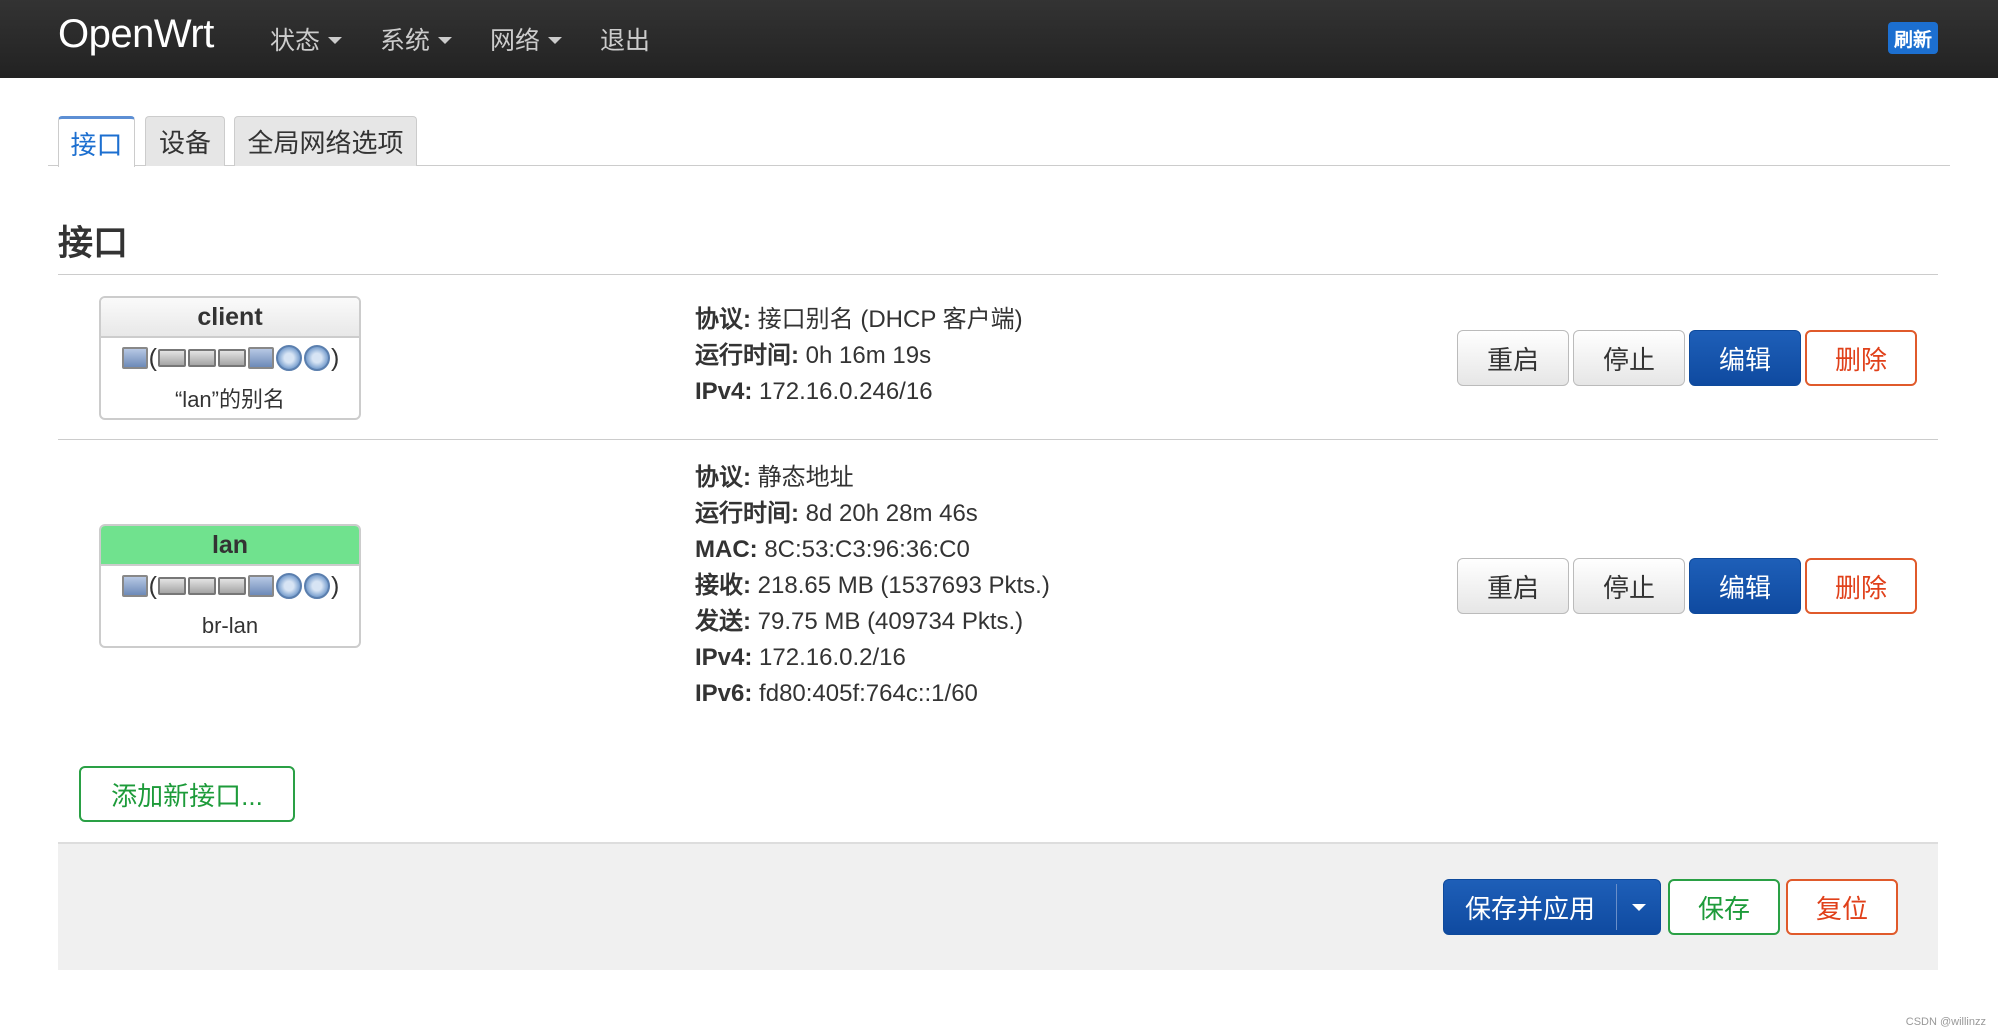  I want to click on info-row: 运行时间: 0h 16m 19s, so click(859, 356).